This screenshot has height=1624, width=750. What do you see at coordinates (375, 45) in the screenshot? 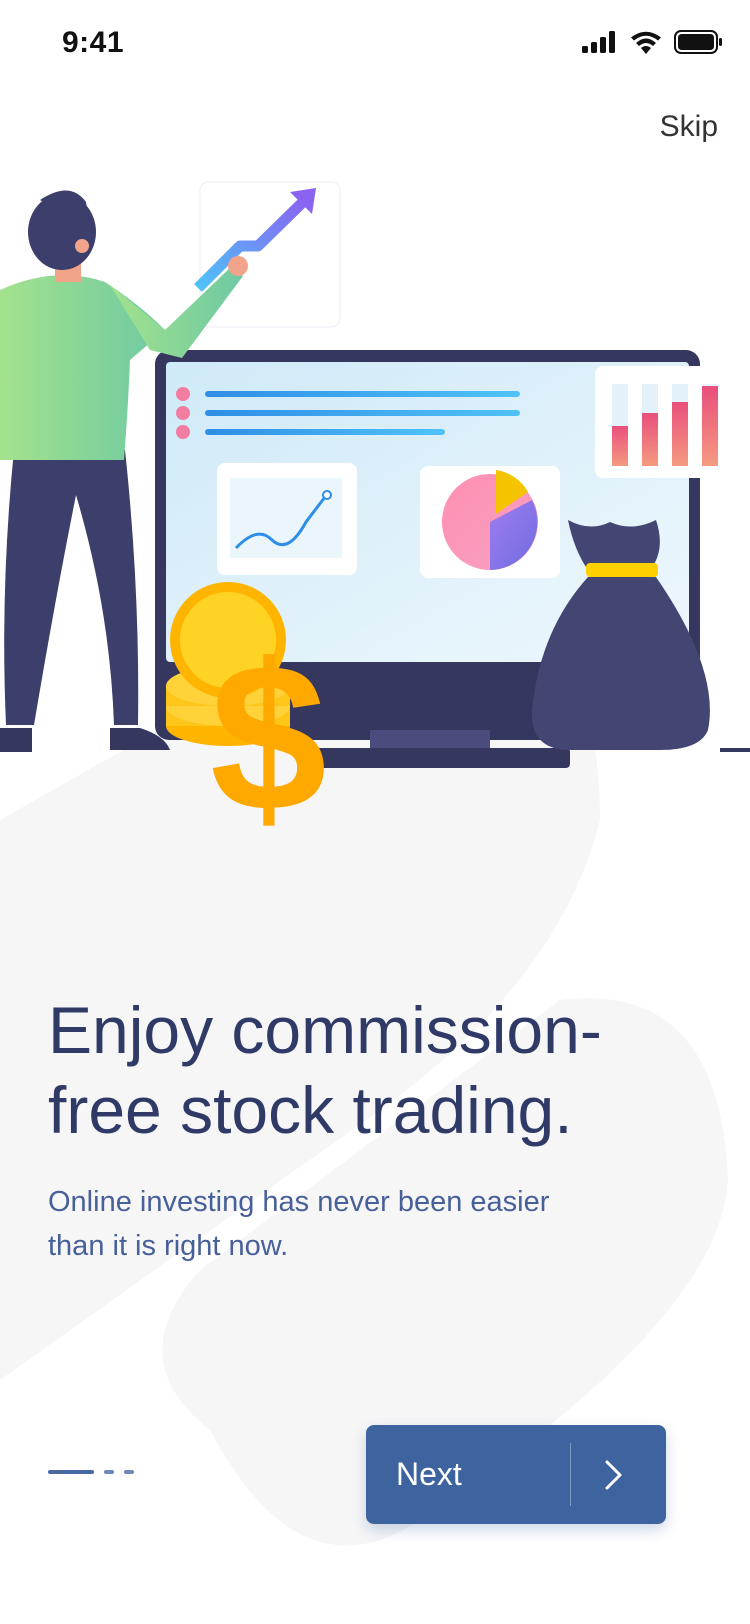
I see `status-bar: 9:41` at bounding box center [375, 45].